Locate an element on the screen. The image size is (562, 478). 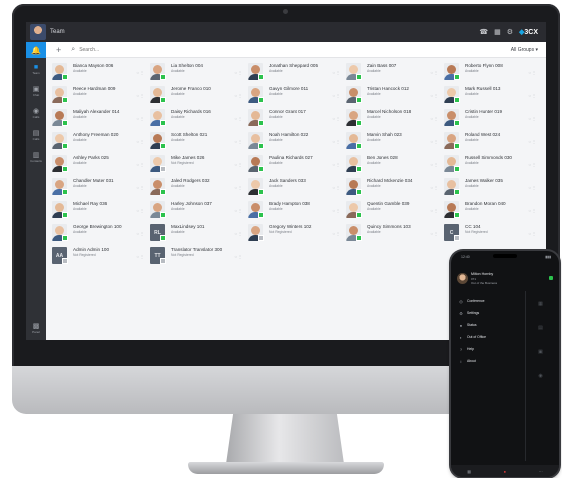
search-input is located at coordinates (139, 49).